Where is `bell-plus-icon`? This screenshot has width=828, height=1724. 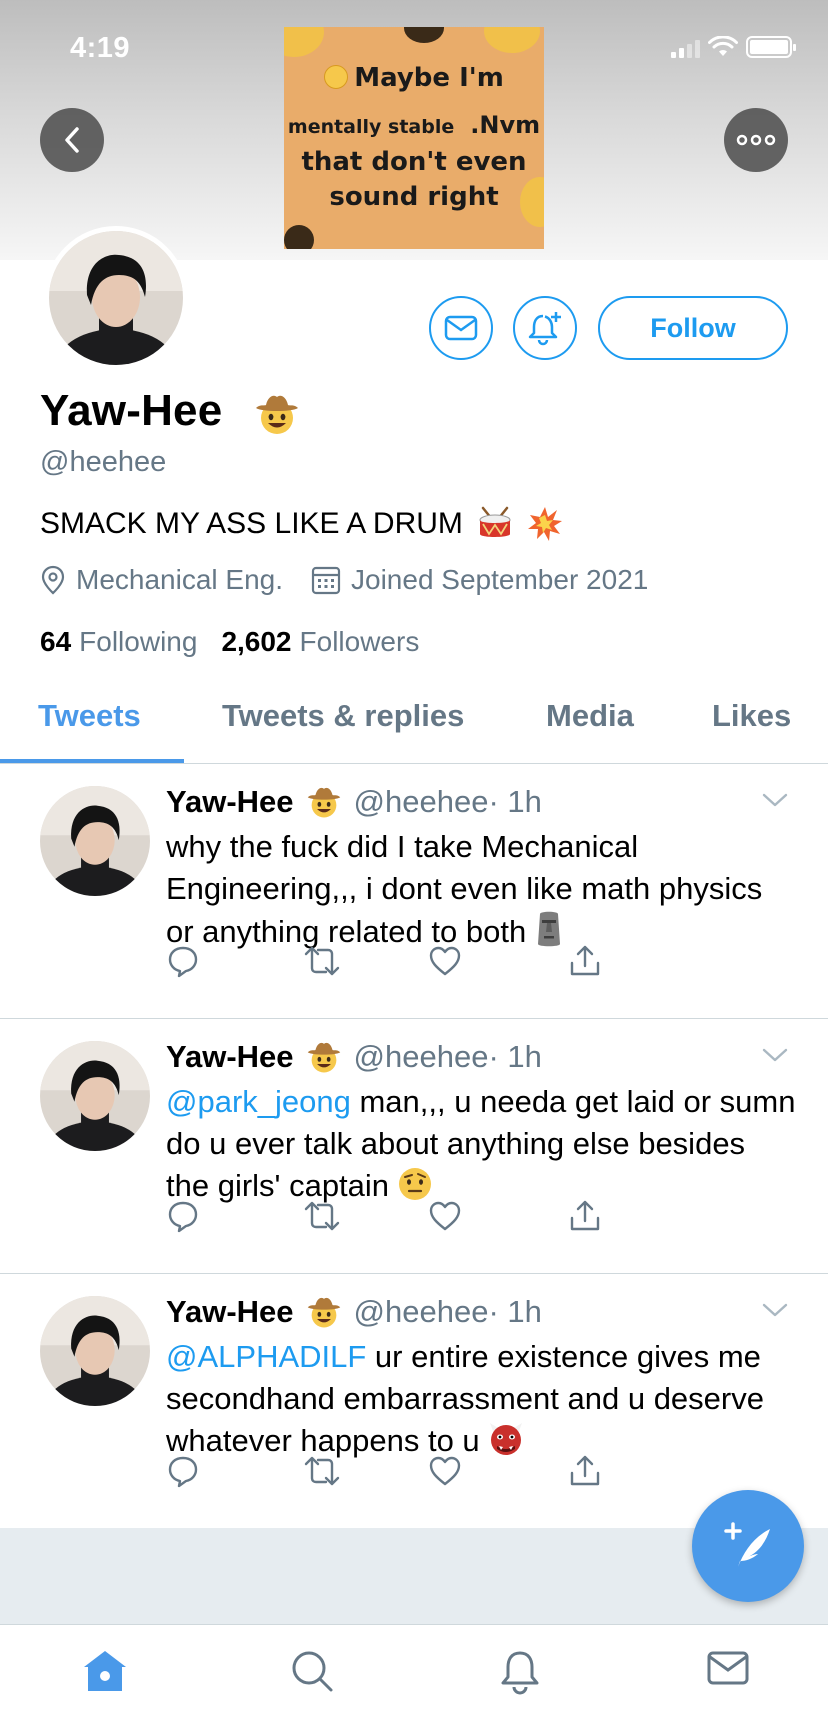
bell-plus-icon is located at coordinates (544, 329).